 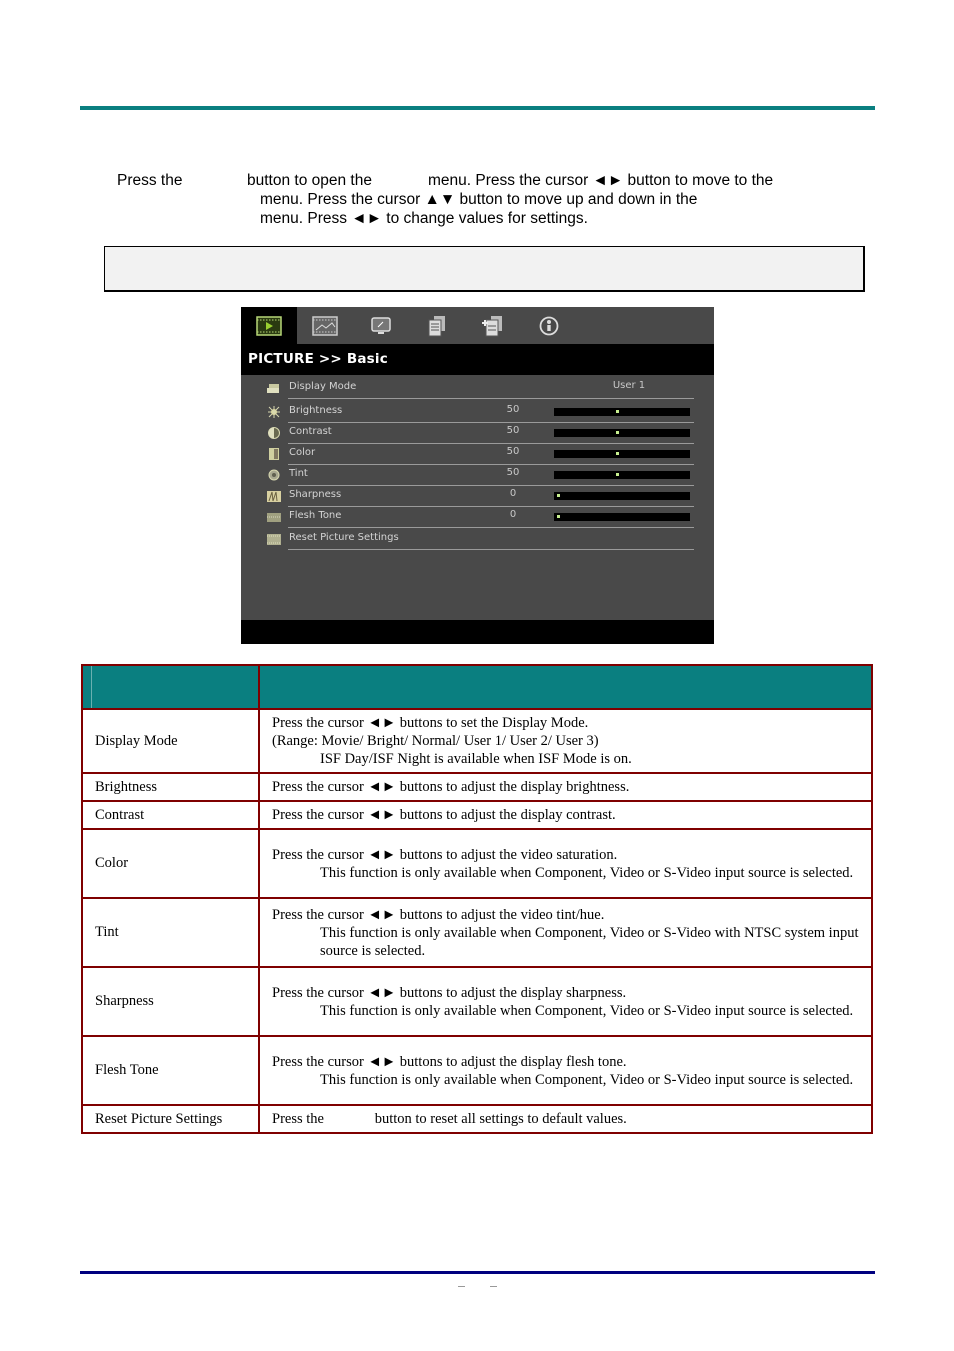 What do you see at coordinates (170, 932) in the screenshot?
I see `table-cell-item-name: Tint` at bounding box center [170, 932].